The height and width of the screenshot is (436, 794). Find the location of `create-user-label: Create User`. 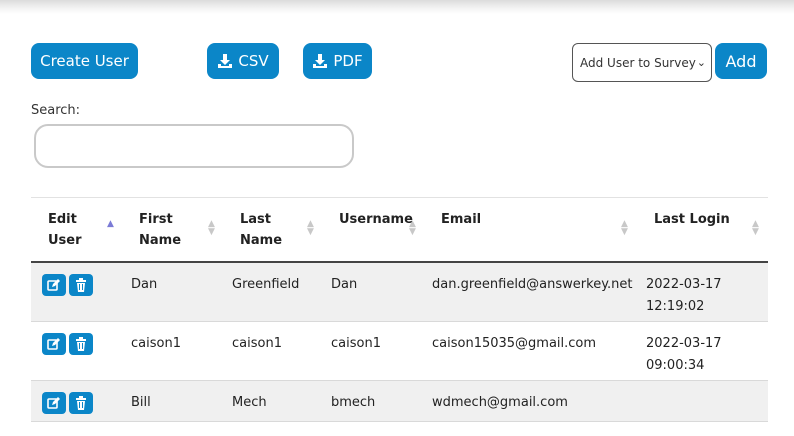

create-user-label: Create User is located at coordinates (84, 61).